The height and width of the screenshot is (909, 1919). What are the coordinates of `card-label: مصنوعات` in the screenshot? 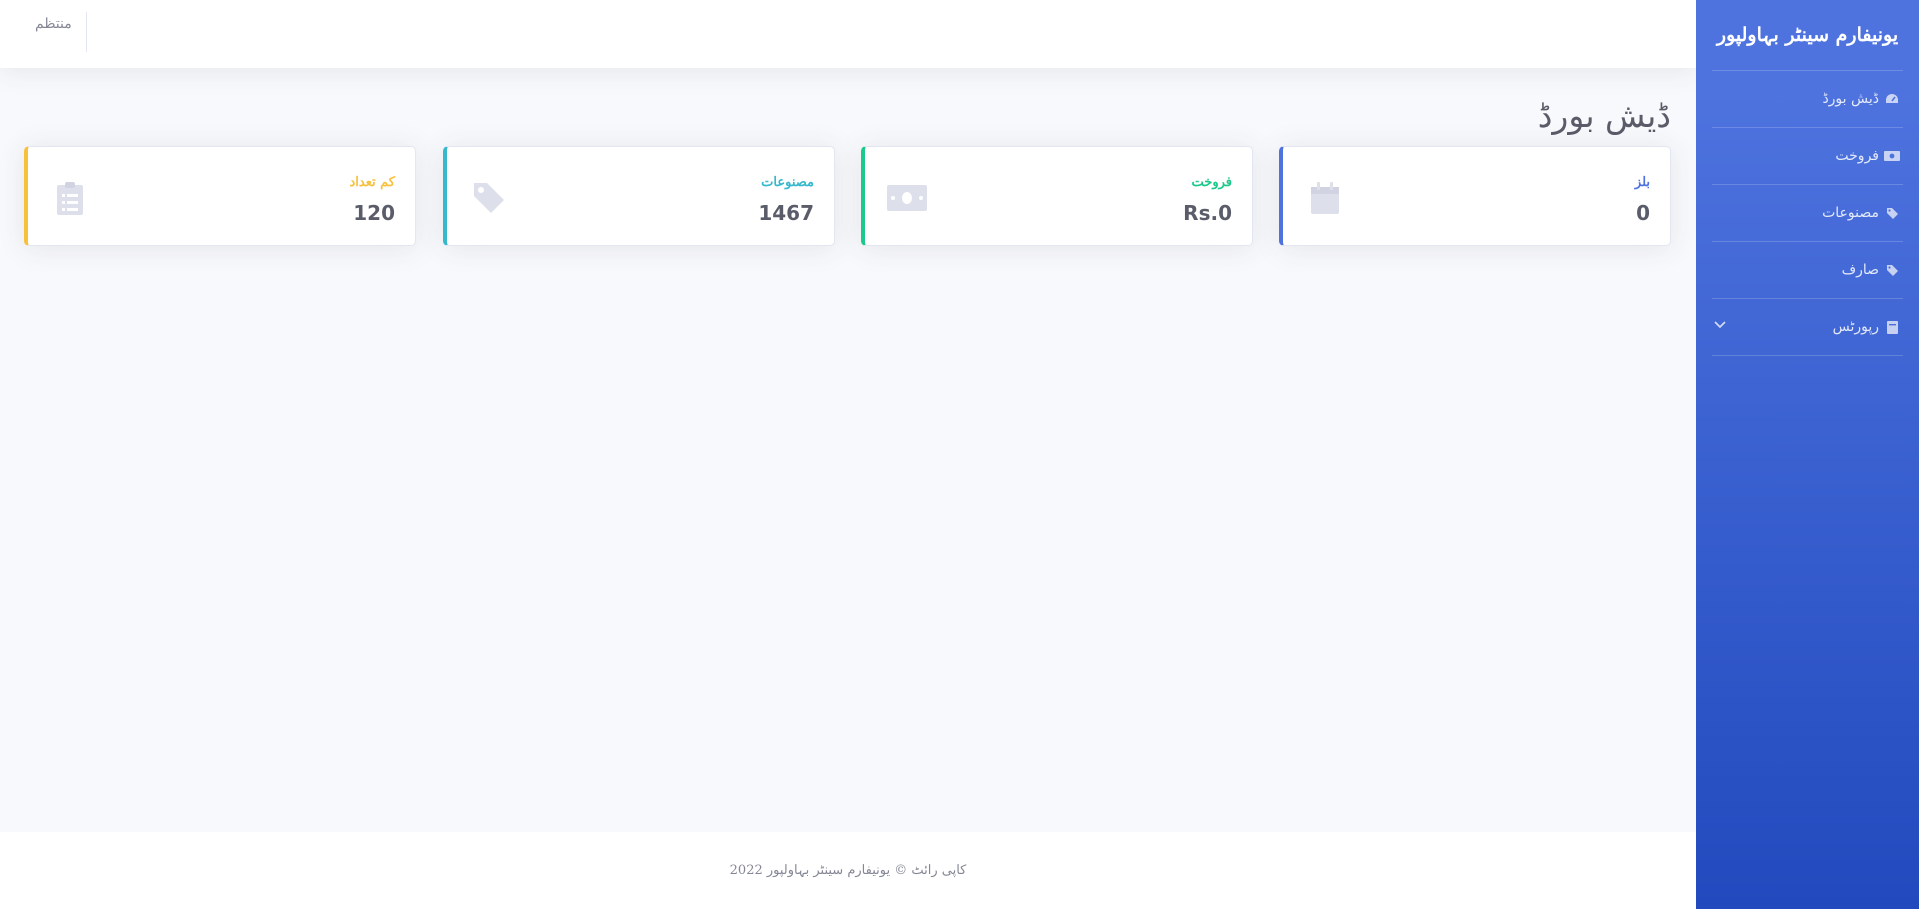 It's located at (787, 182).